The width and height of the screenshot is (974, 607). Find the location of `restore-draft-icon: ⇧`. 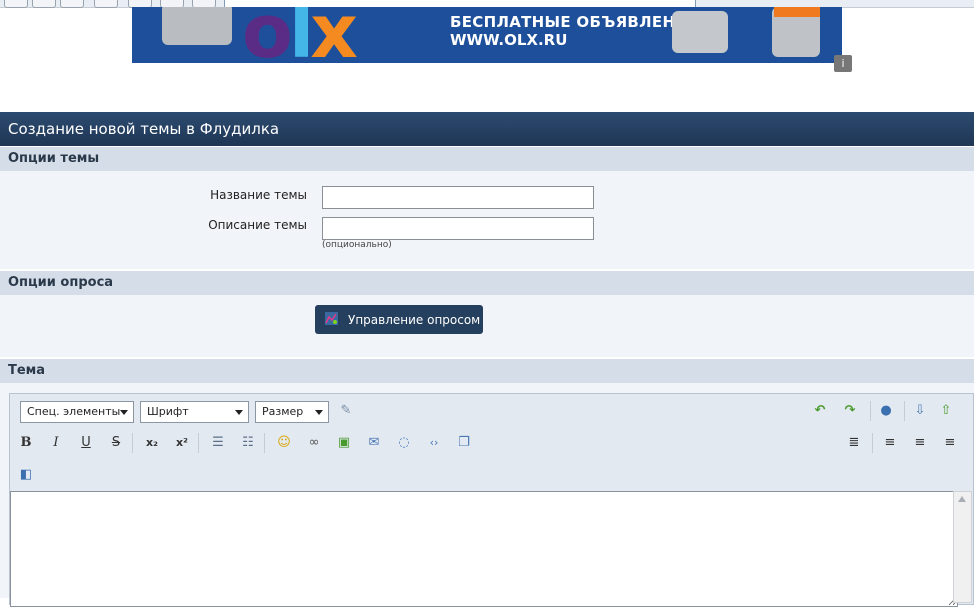

restore-draft-icon: ⇧ is located at coordinates (946, 411).